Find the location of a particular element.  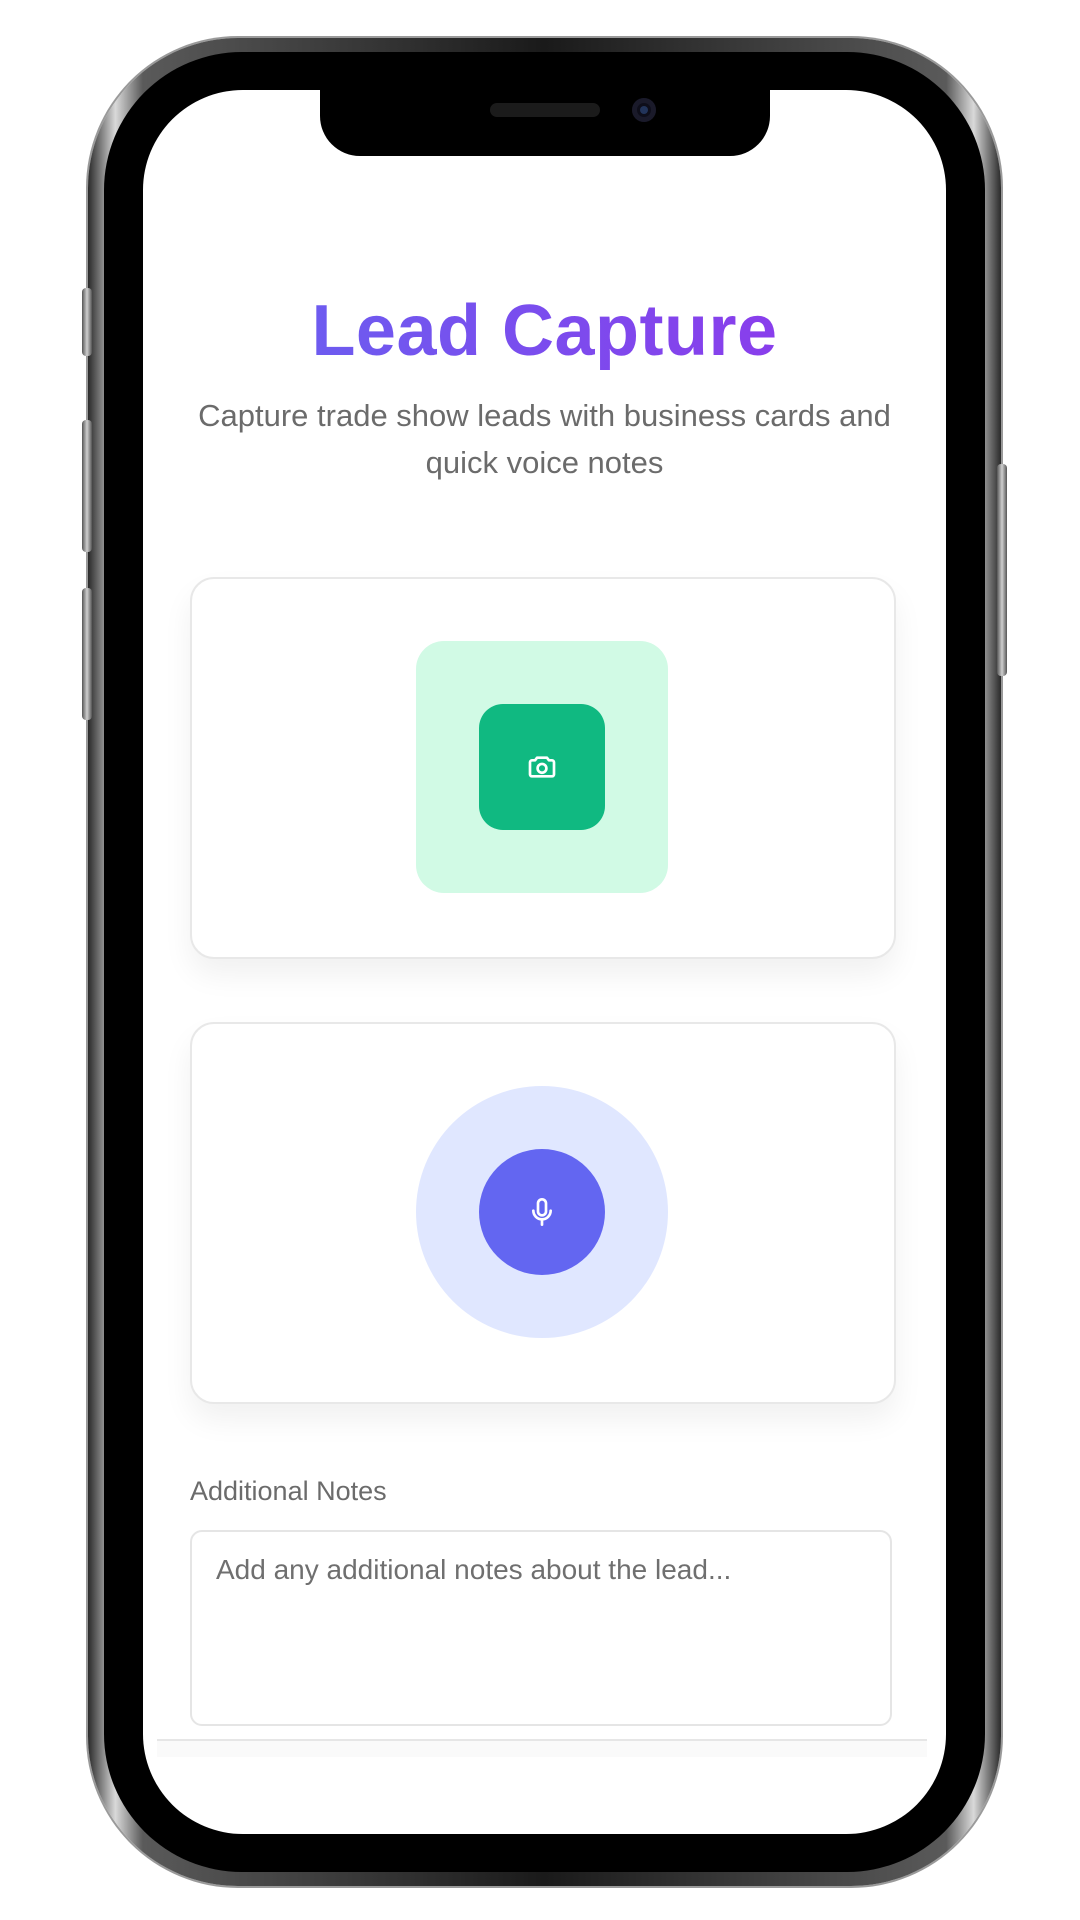

voice-note-card is located at coordinates (543, 1213).